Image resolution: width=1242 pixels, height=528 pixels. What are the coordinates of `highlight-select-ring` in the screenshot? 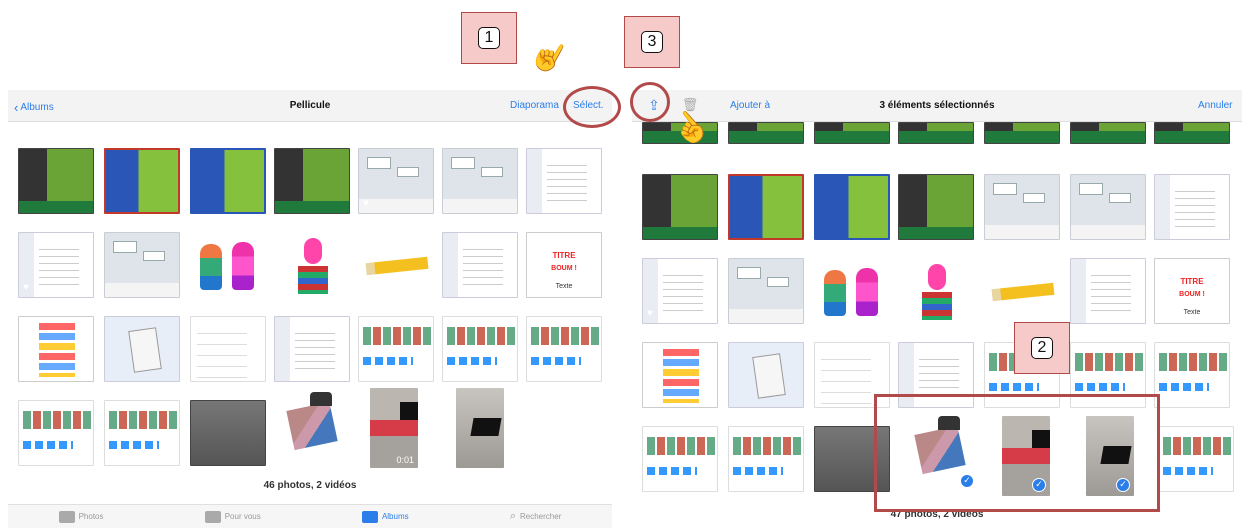 It's located at (592, 107).